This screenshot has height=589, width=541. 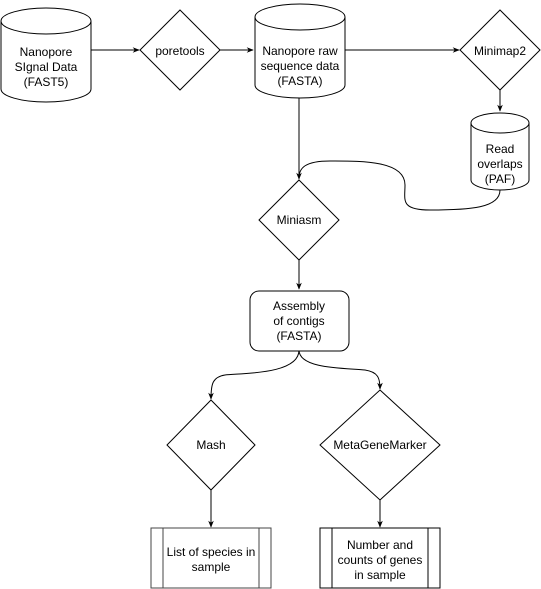 I want to click on node-label: Read, so click(x=500, y=149).